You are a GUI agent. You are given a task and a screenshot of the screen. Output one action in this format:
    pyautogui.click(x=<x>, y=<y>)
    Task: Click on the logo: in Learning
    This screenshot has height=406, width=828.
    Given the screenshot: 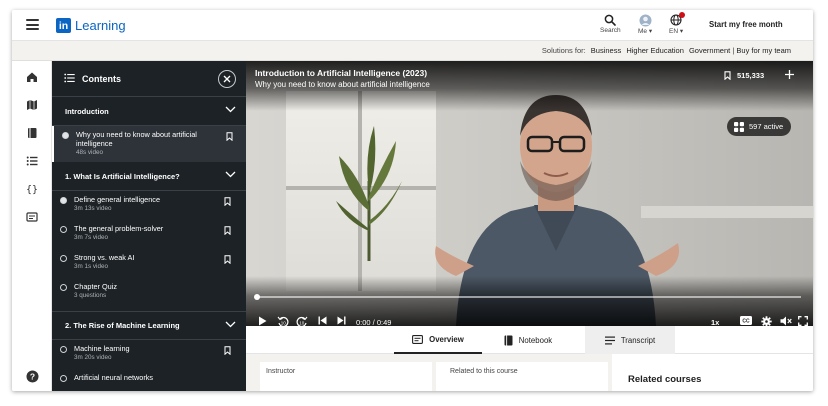 What is the action you would take?
    pyautogui.click(x=91, y=25)
    